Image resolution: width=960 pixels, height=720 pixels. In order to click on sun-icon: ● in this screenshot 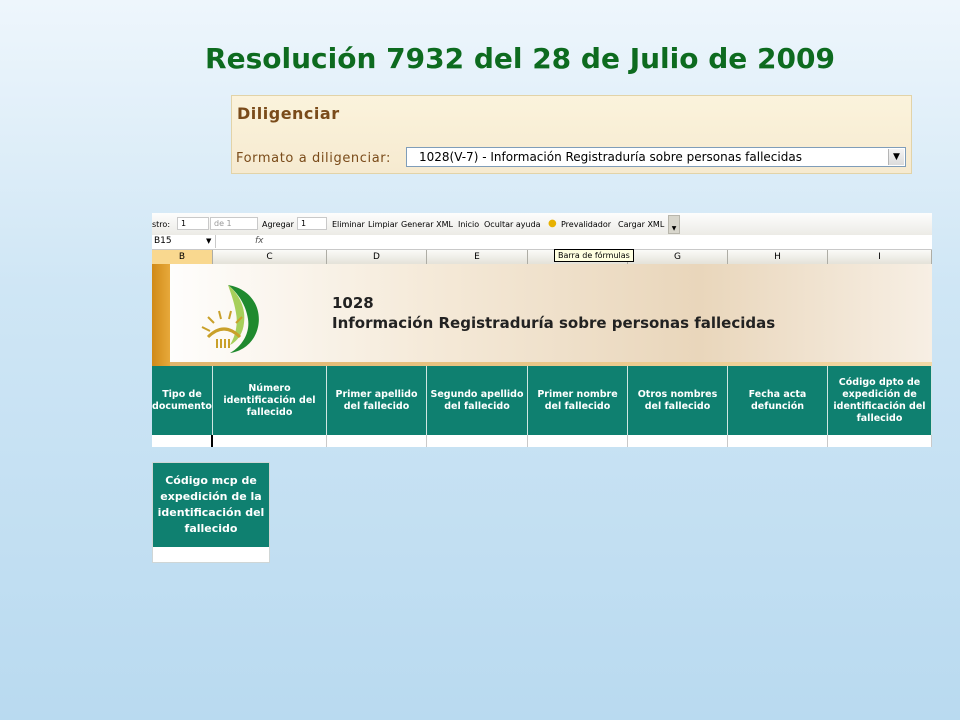, I will do `click(552, 223)`.